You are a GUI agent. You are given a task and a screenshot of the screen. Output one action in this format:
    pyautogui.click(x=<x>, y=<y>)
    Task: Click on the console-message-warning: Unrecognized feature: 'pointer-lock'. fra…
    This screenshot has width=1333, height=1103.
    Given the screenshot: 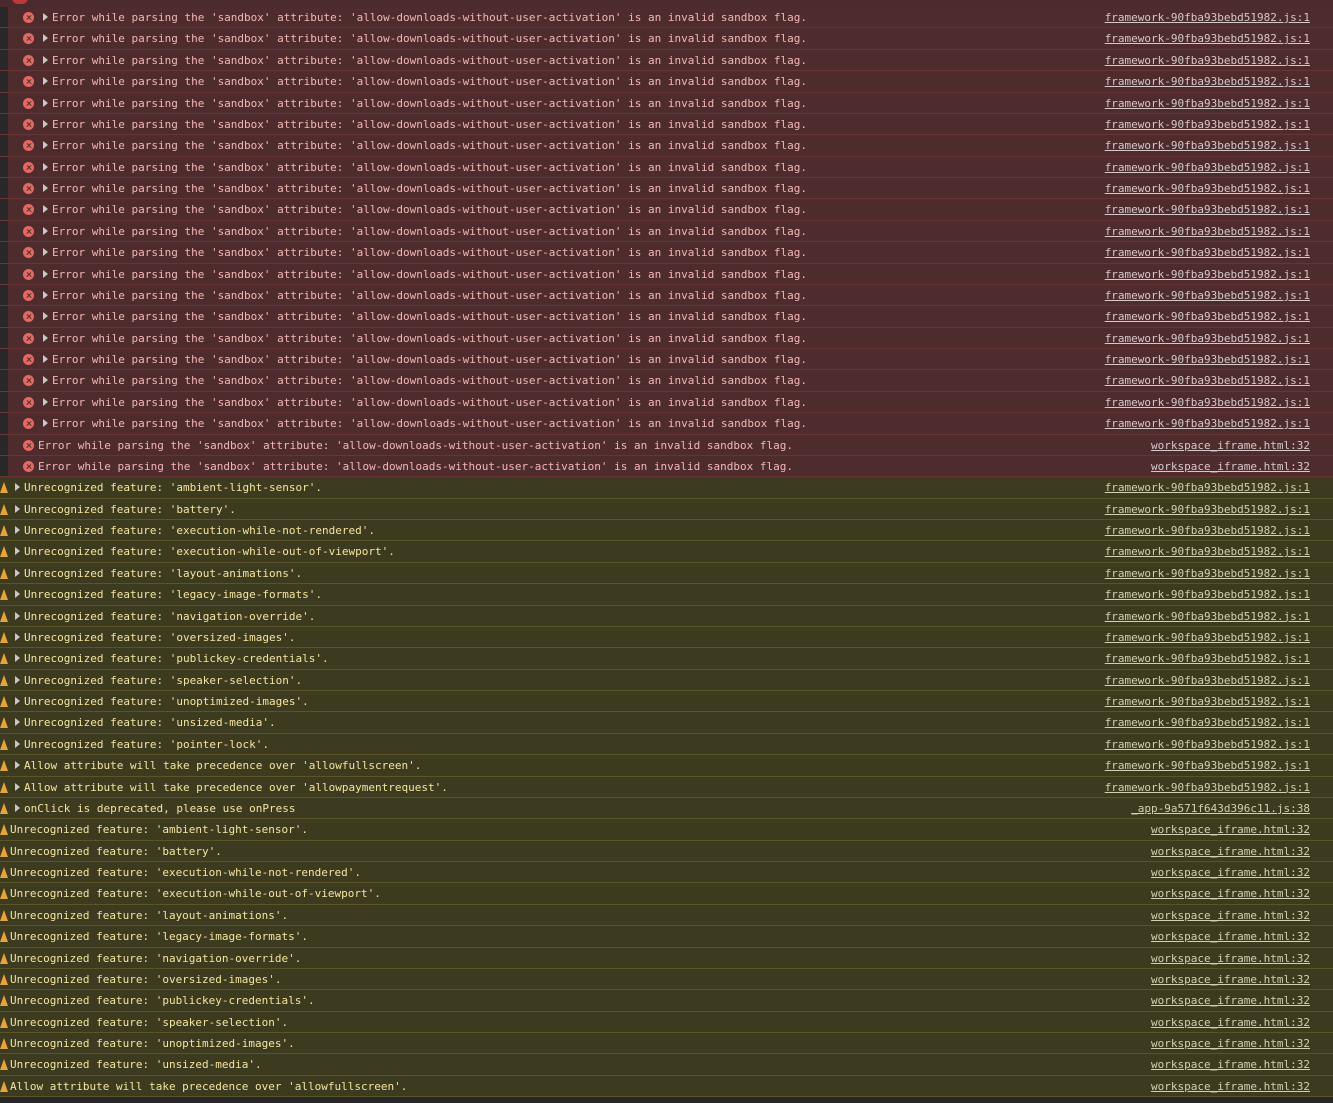 What is the action you would take?
    pyautogui.click(x=666, y=744)
    